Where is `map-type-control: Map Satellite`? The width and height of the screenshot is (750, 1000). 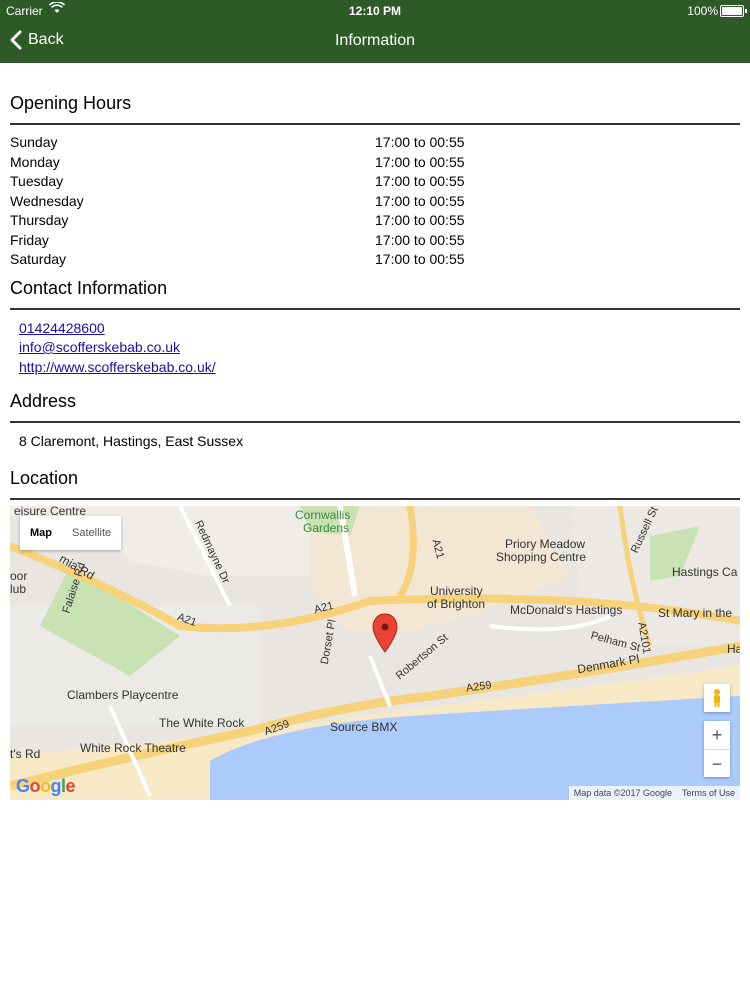
map-type-control: Map Satellite is located at coordinates (71, 533).